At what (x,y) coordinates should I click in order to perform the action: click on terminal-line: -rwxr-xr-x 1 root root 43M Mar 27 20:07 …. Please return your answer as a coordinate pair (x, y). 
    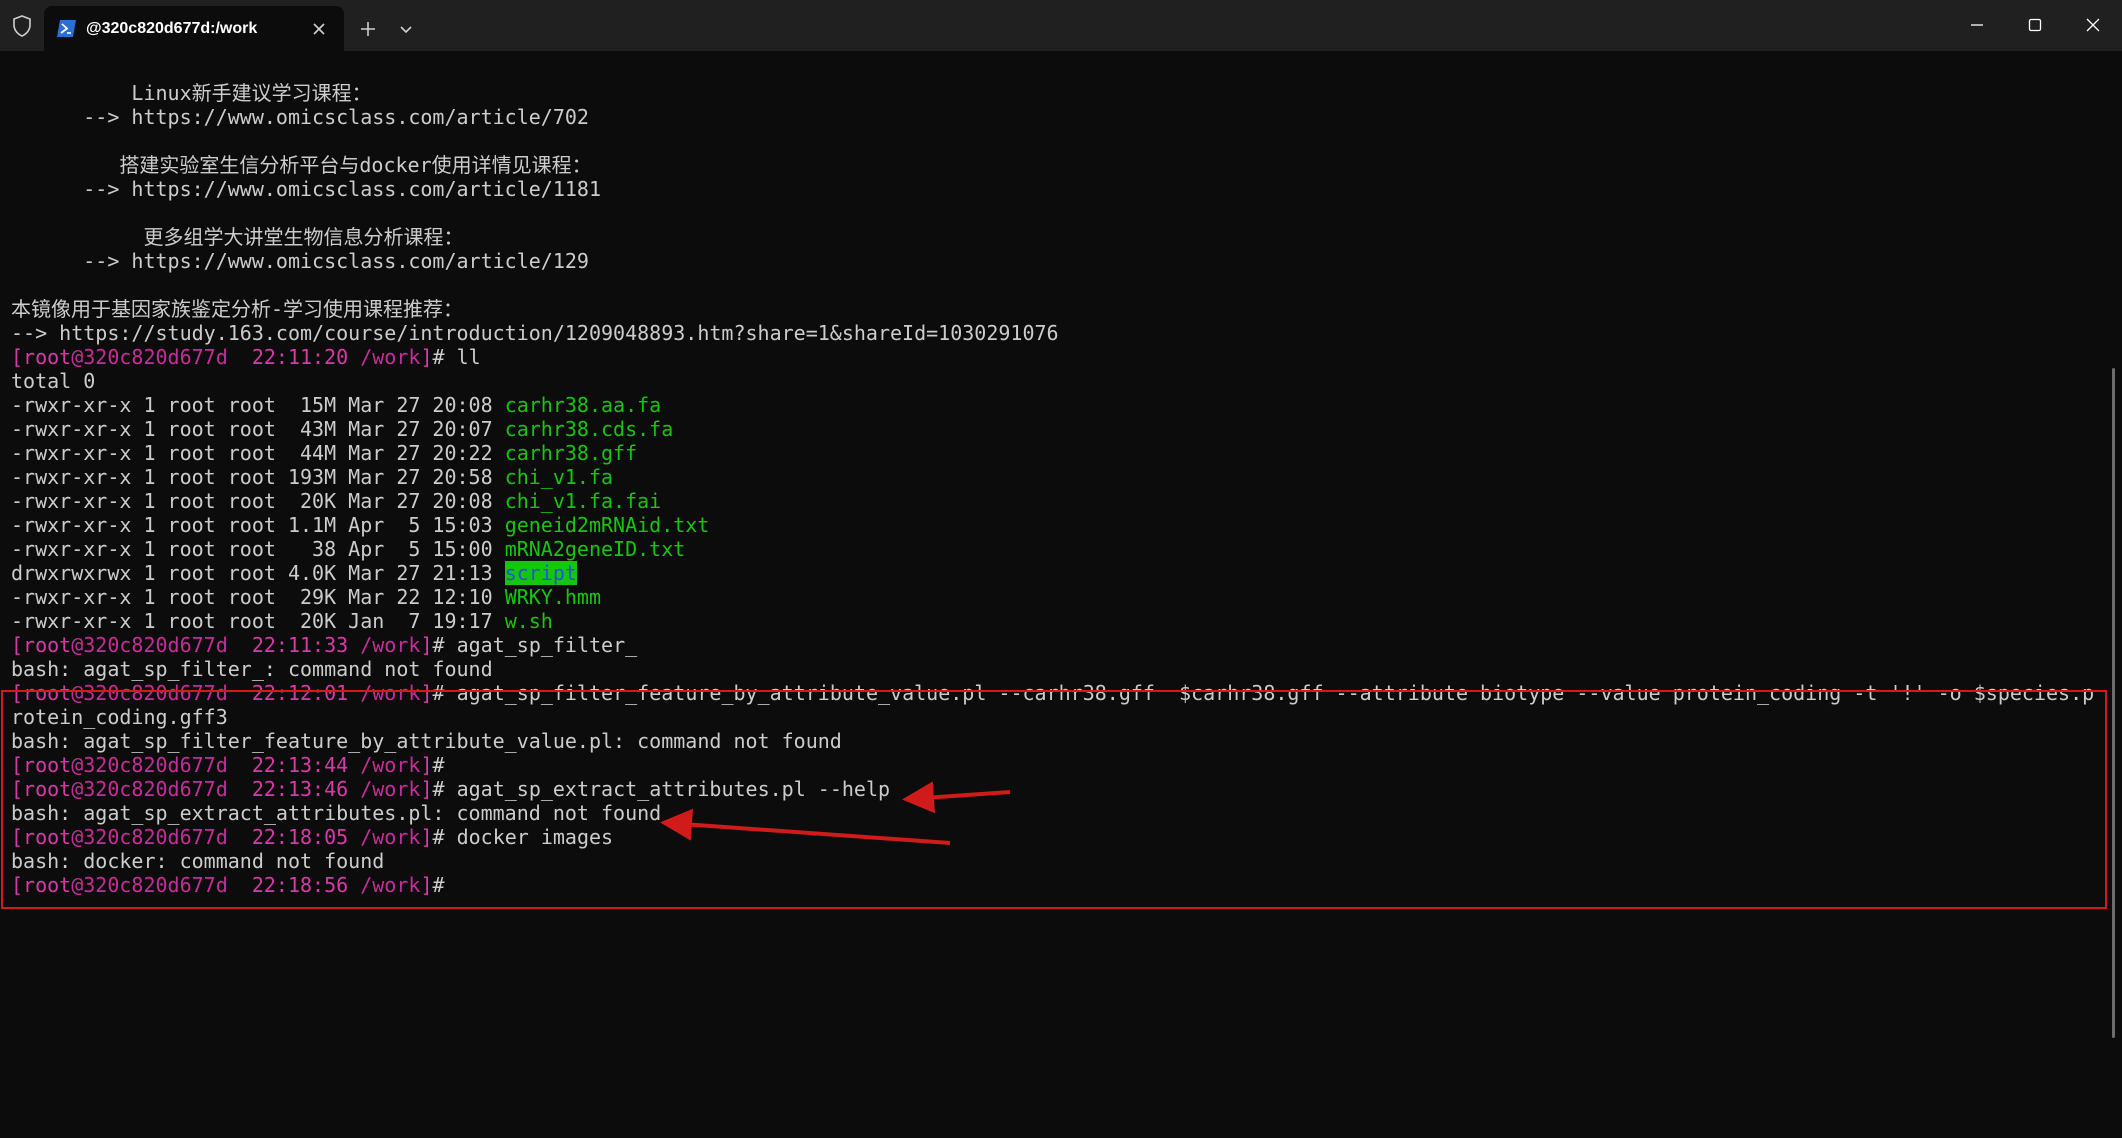
    Looking at the image, I should click on (1052, 429).